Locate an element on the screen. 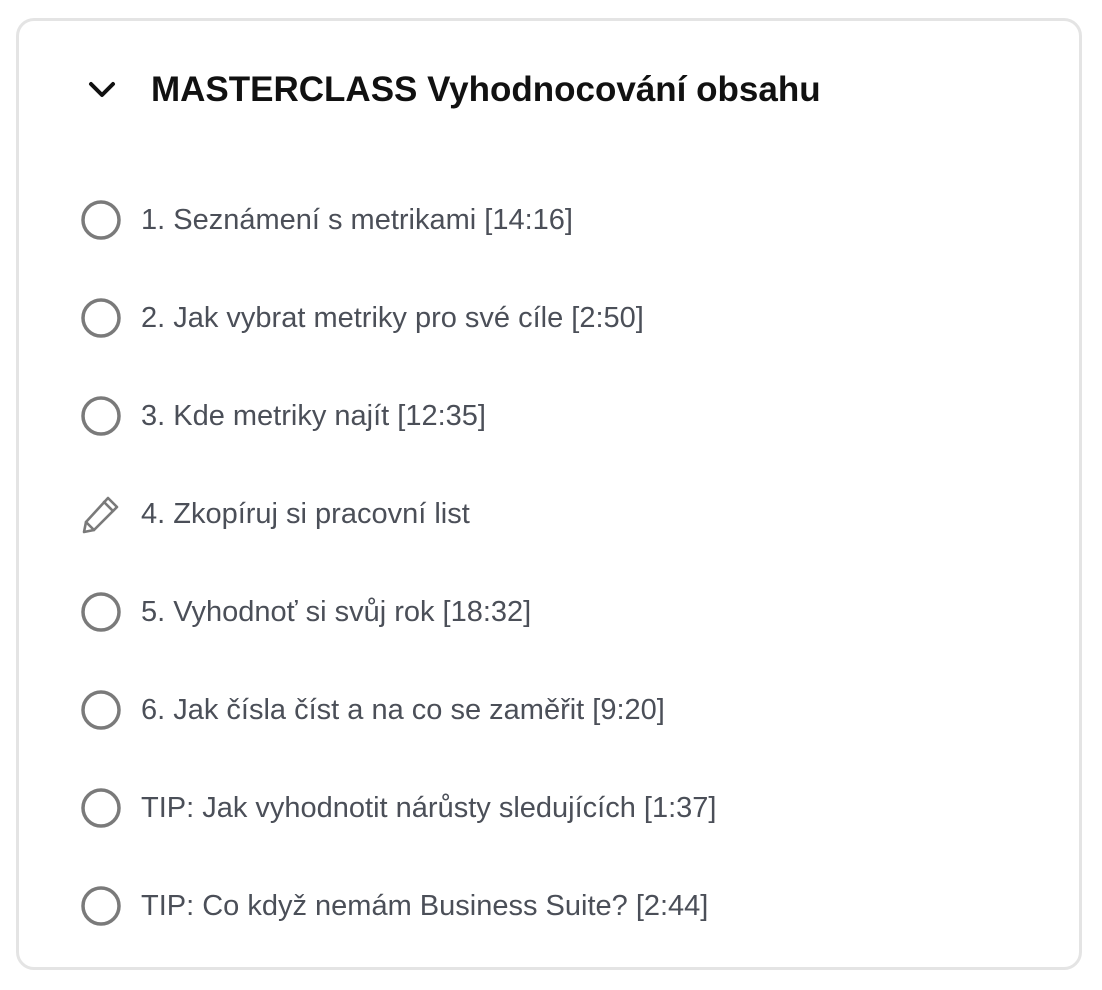 Image resolution: width=1102 pixels, height=990 pixels. lesson-item: 4. Zkopíruj si pracovní list is located at coordinates (397, 514).